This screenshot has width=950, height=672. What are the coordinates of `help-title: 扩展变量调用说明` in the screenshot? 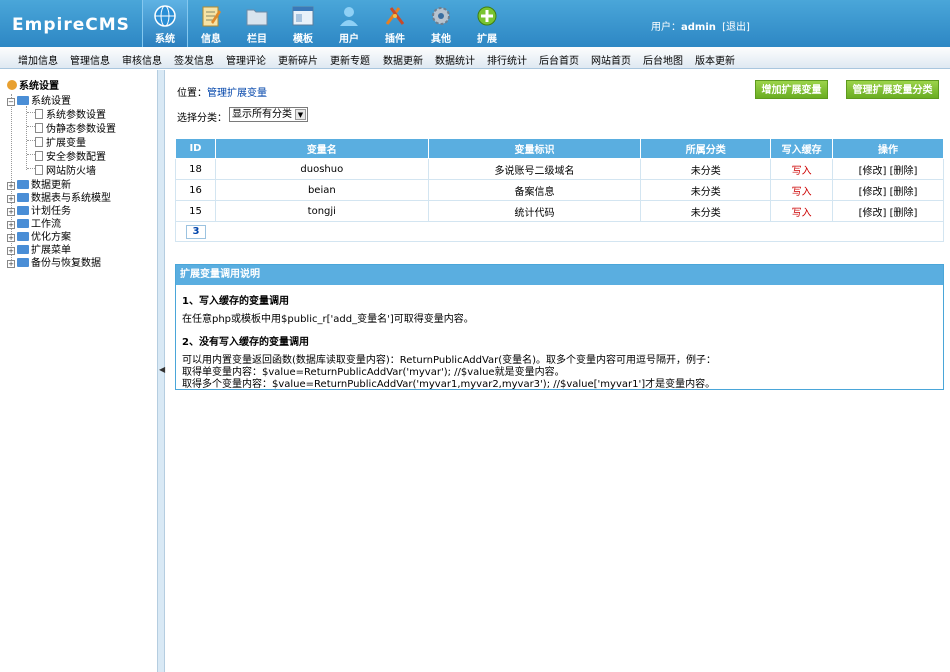 It's located at (559, 275).